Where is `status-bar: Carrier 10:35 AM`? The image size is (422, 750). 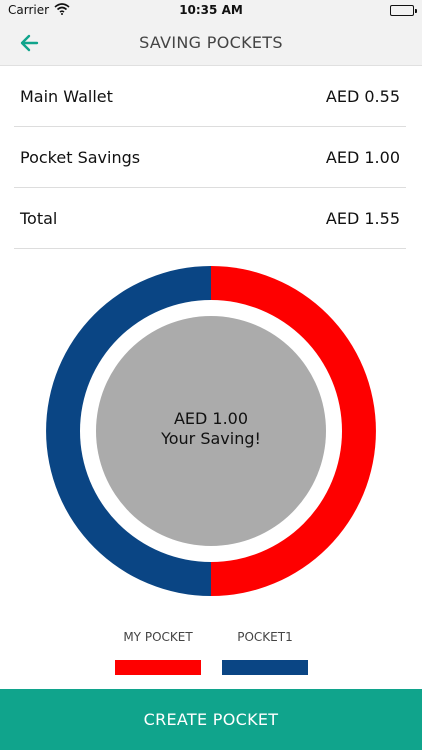
status-bar: Carrier 10:35 AM is located at coordinates (211, 10).